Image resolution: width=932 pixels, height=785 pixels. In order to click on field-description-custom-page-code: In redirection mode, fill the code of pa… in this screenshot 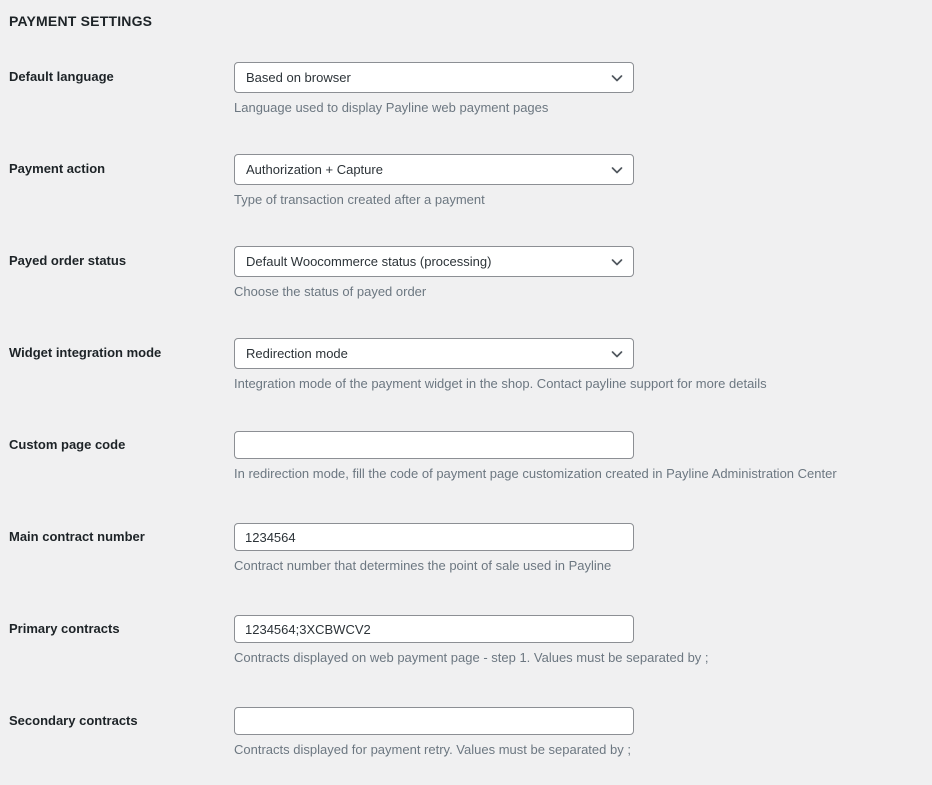, I will do `click(535, 473)`.